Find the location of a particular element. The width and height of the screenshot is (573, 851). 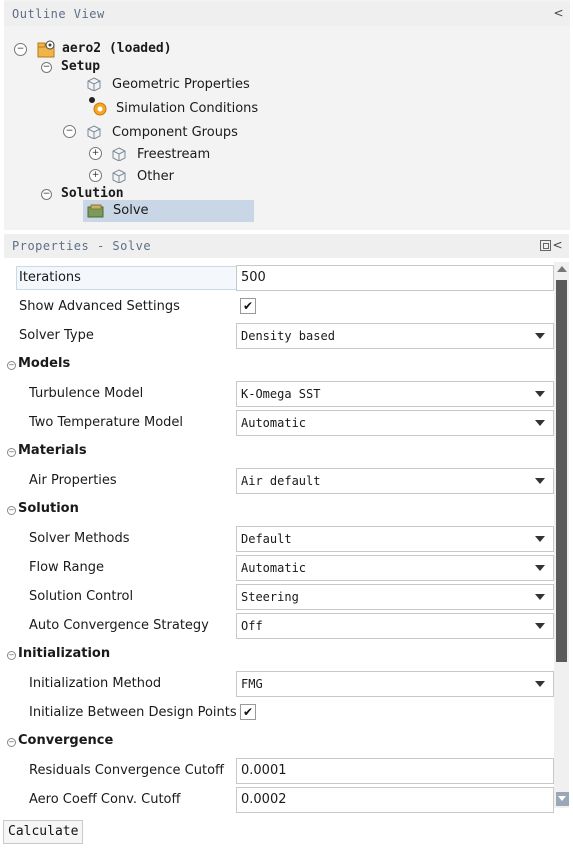

row-show-advanced: Show Advanced Settings ✔ is located at coordinates (279, 306).